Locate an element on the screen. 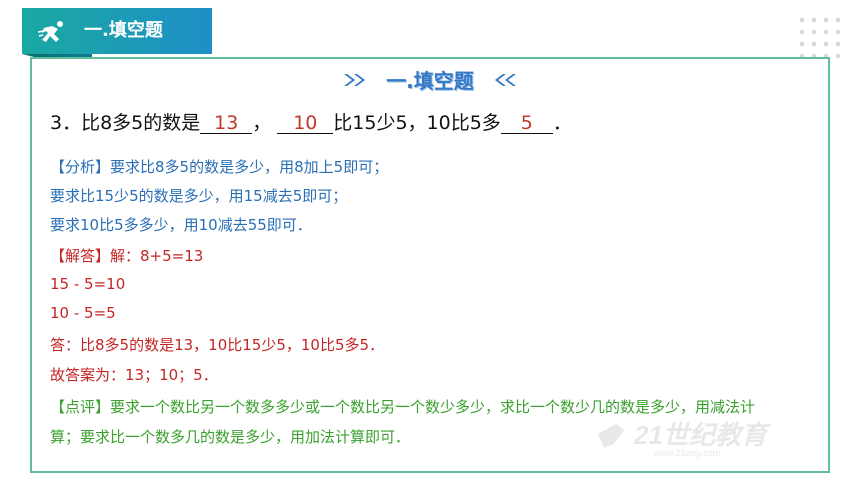 The width and height of the screenshot is (860, 484). comment-line-2: 算；要求比一个数多几的数是多少，用加法计算即可． is located at coordinates (230, 437).